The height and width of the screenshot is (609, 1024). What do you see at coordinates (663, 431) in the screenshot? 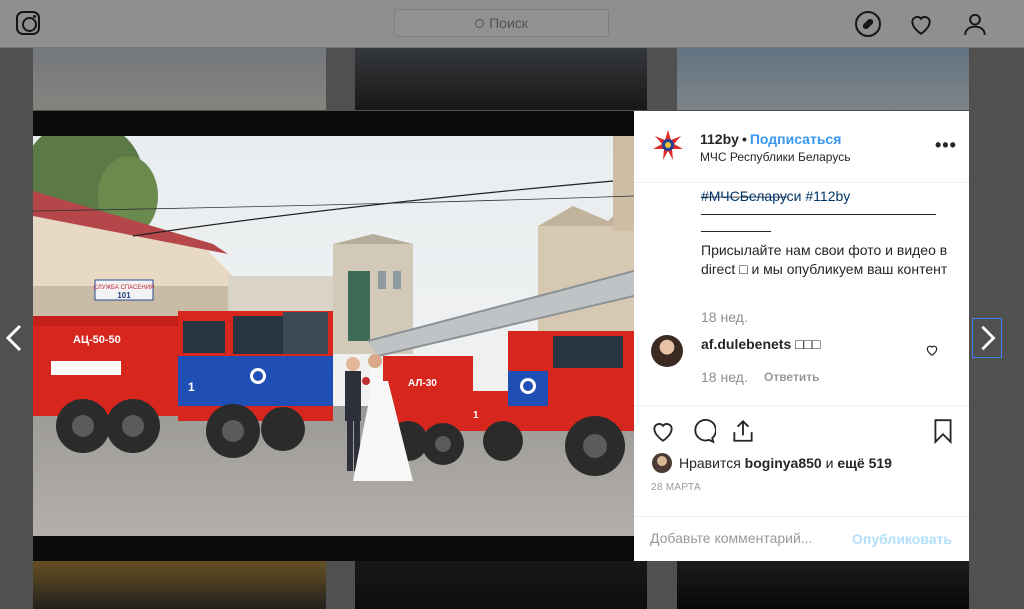
I see `like-heart-icon` at bounding box center [663, 431].